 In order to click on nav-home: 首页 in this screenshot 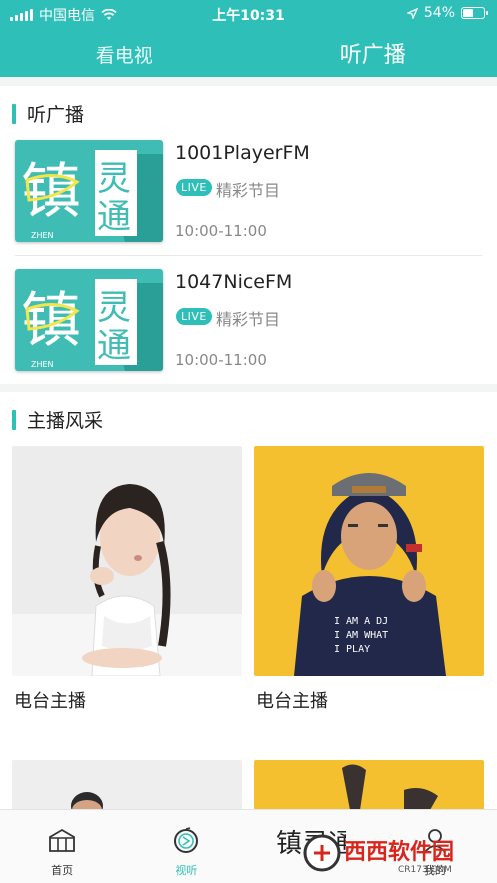, I will do `click(62, 846)`.